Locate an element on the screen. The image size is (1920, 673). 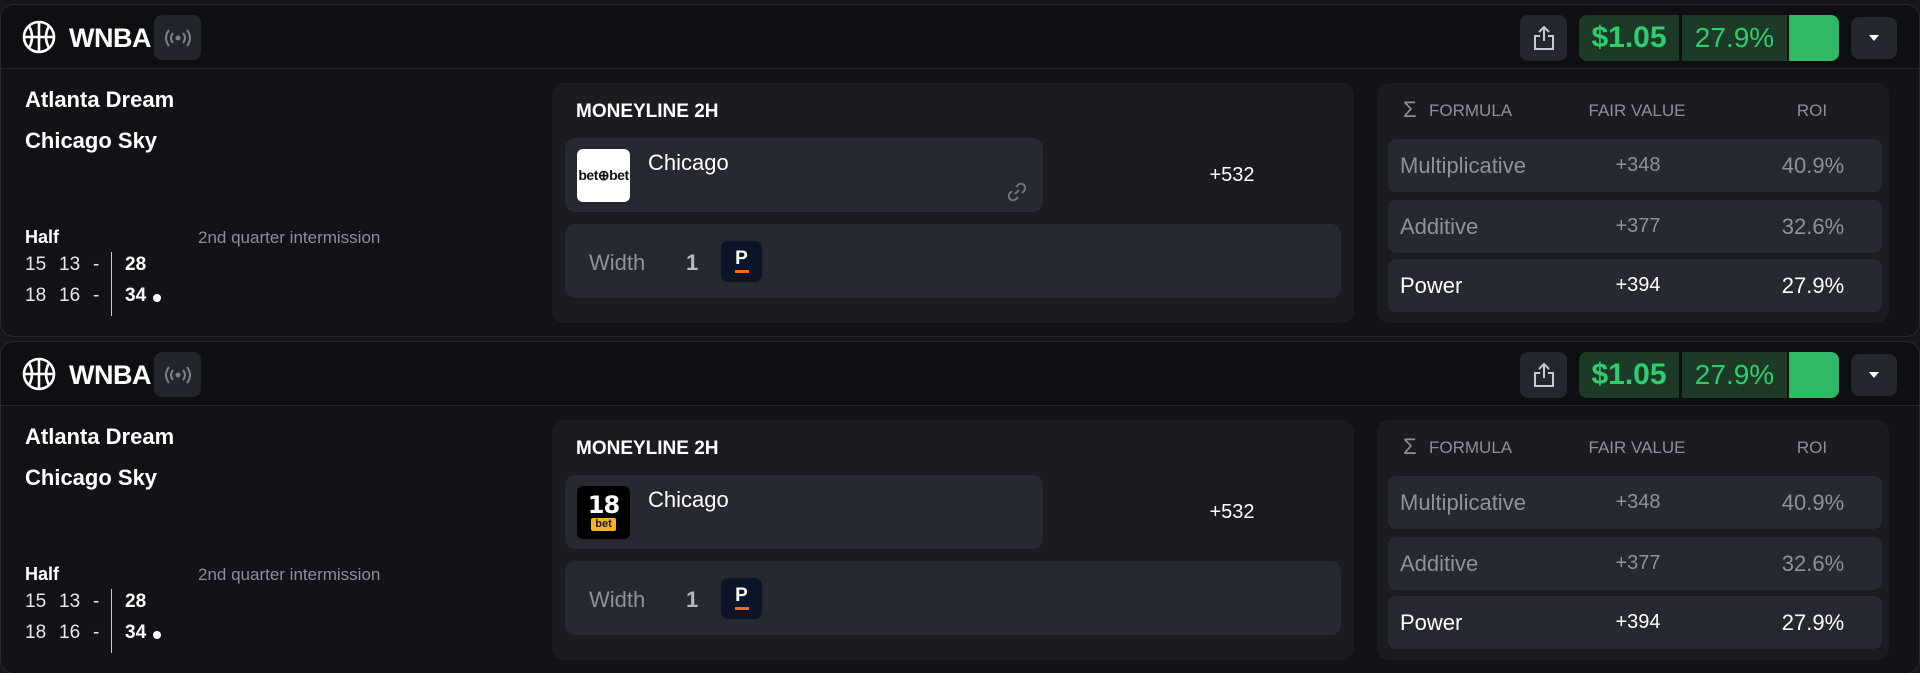
link-icon is located at coordinates (1017, 192).